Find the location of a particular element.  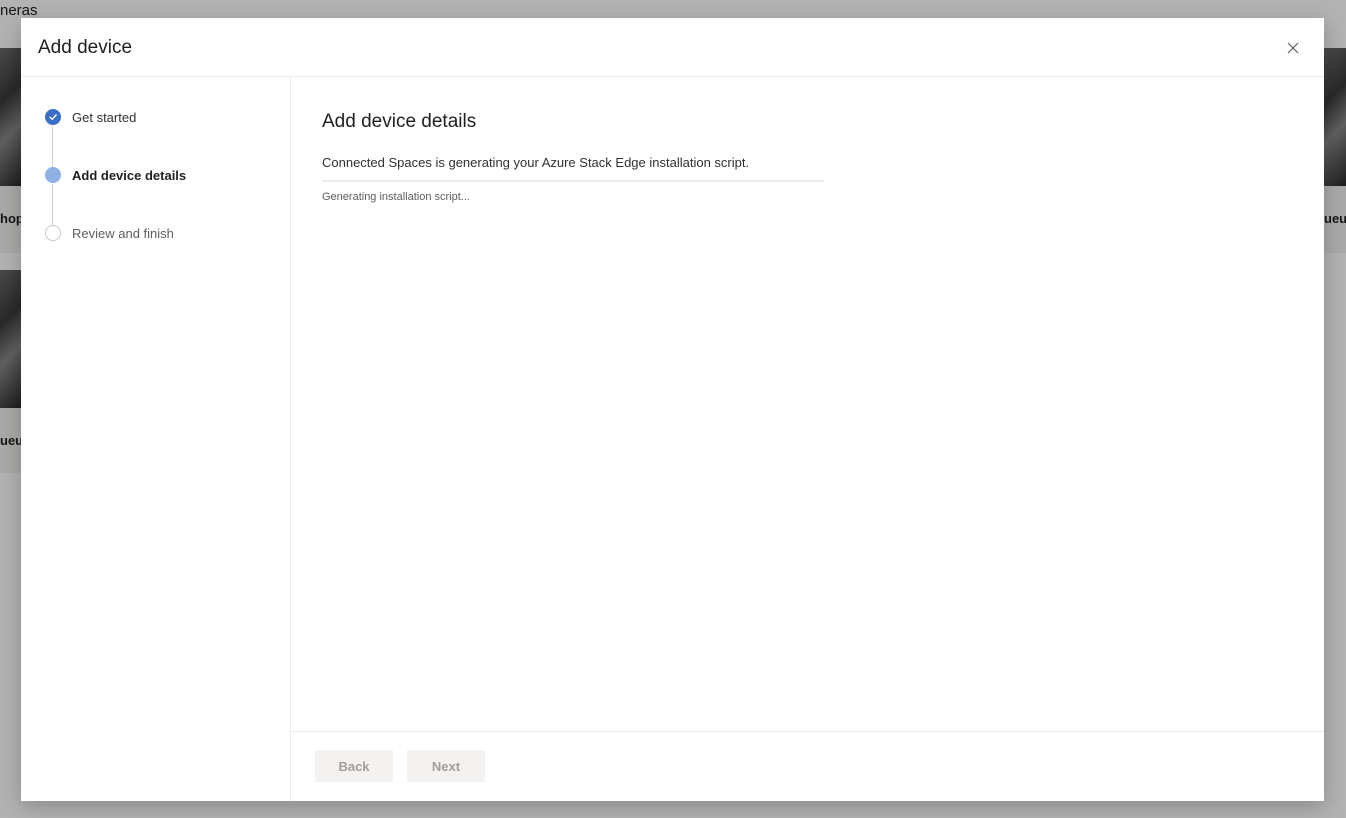

step-review-and-finish: Review and finish is located at coordinates (109, 233).